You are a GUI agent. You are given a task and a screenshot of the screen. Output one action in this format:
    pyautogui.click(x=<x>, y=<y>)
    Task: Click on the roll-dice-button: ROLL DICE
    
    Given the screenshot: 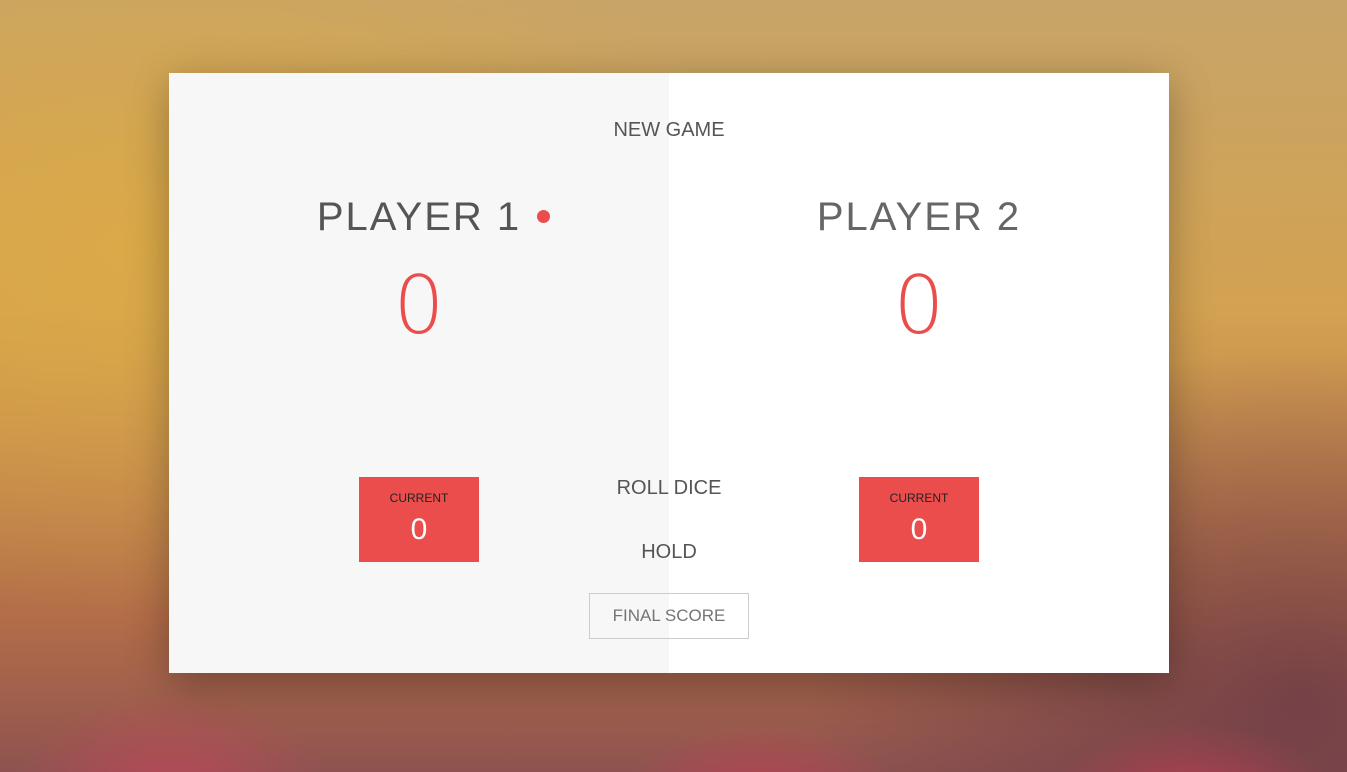 What is the action you would take?
    pyautogui.click(x=669, y=488)
    